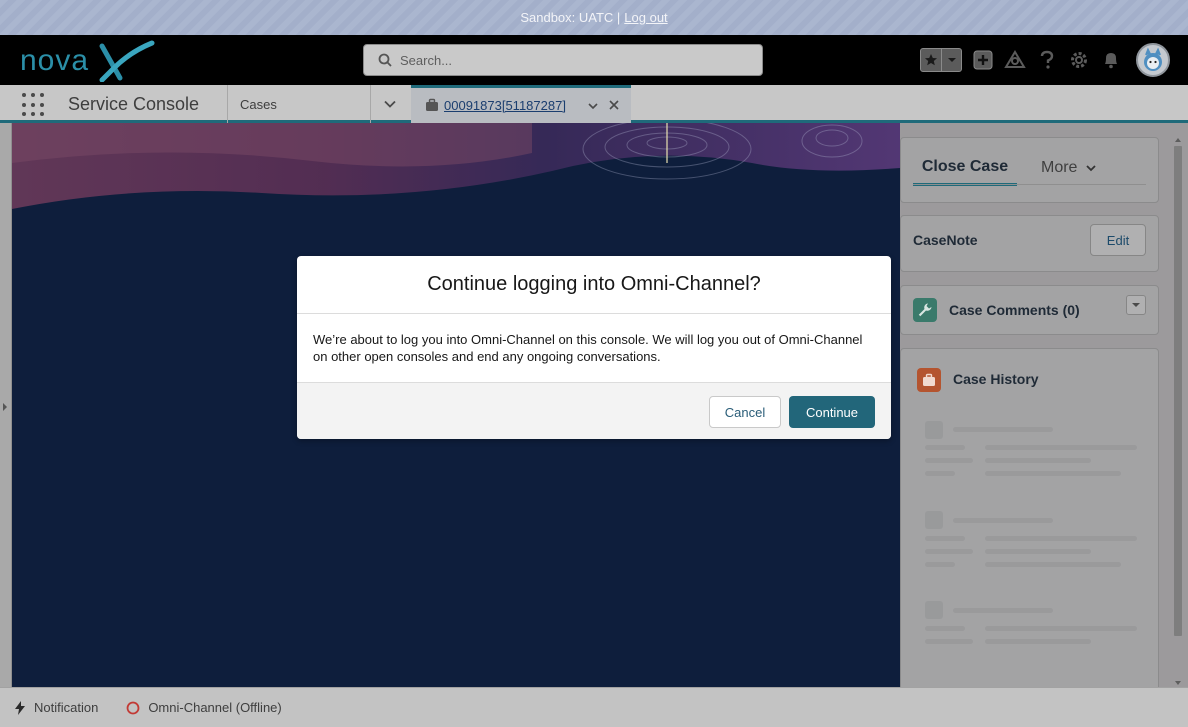  What do you see at coordinates (925, 310) in the screenshot?
I see `wrench-icon` at bounding box center [925, 310].